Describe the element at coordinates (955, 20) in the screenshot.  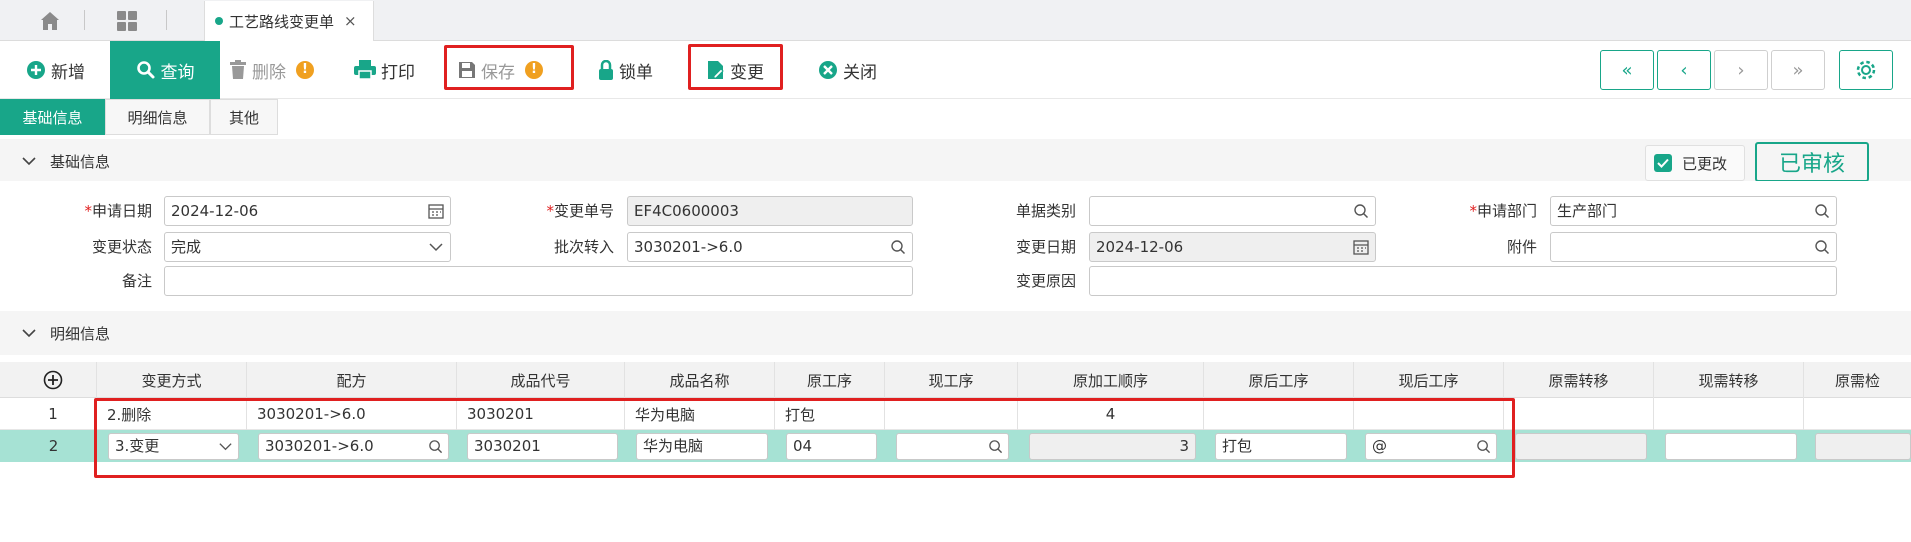
I see `top-tab-strip: 工艺路线变更单 ×` at that location.